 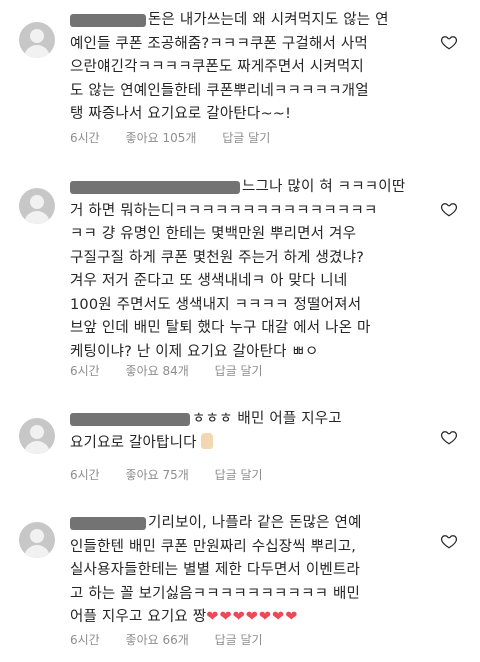 I want to click on heart-emojis: ❤❤❤❤❤❤❤, so click(x=252, y=617).